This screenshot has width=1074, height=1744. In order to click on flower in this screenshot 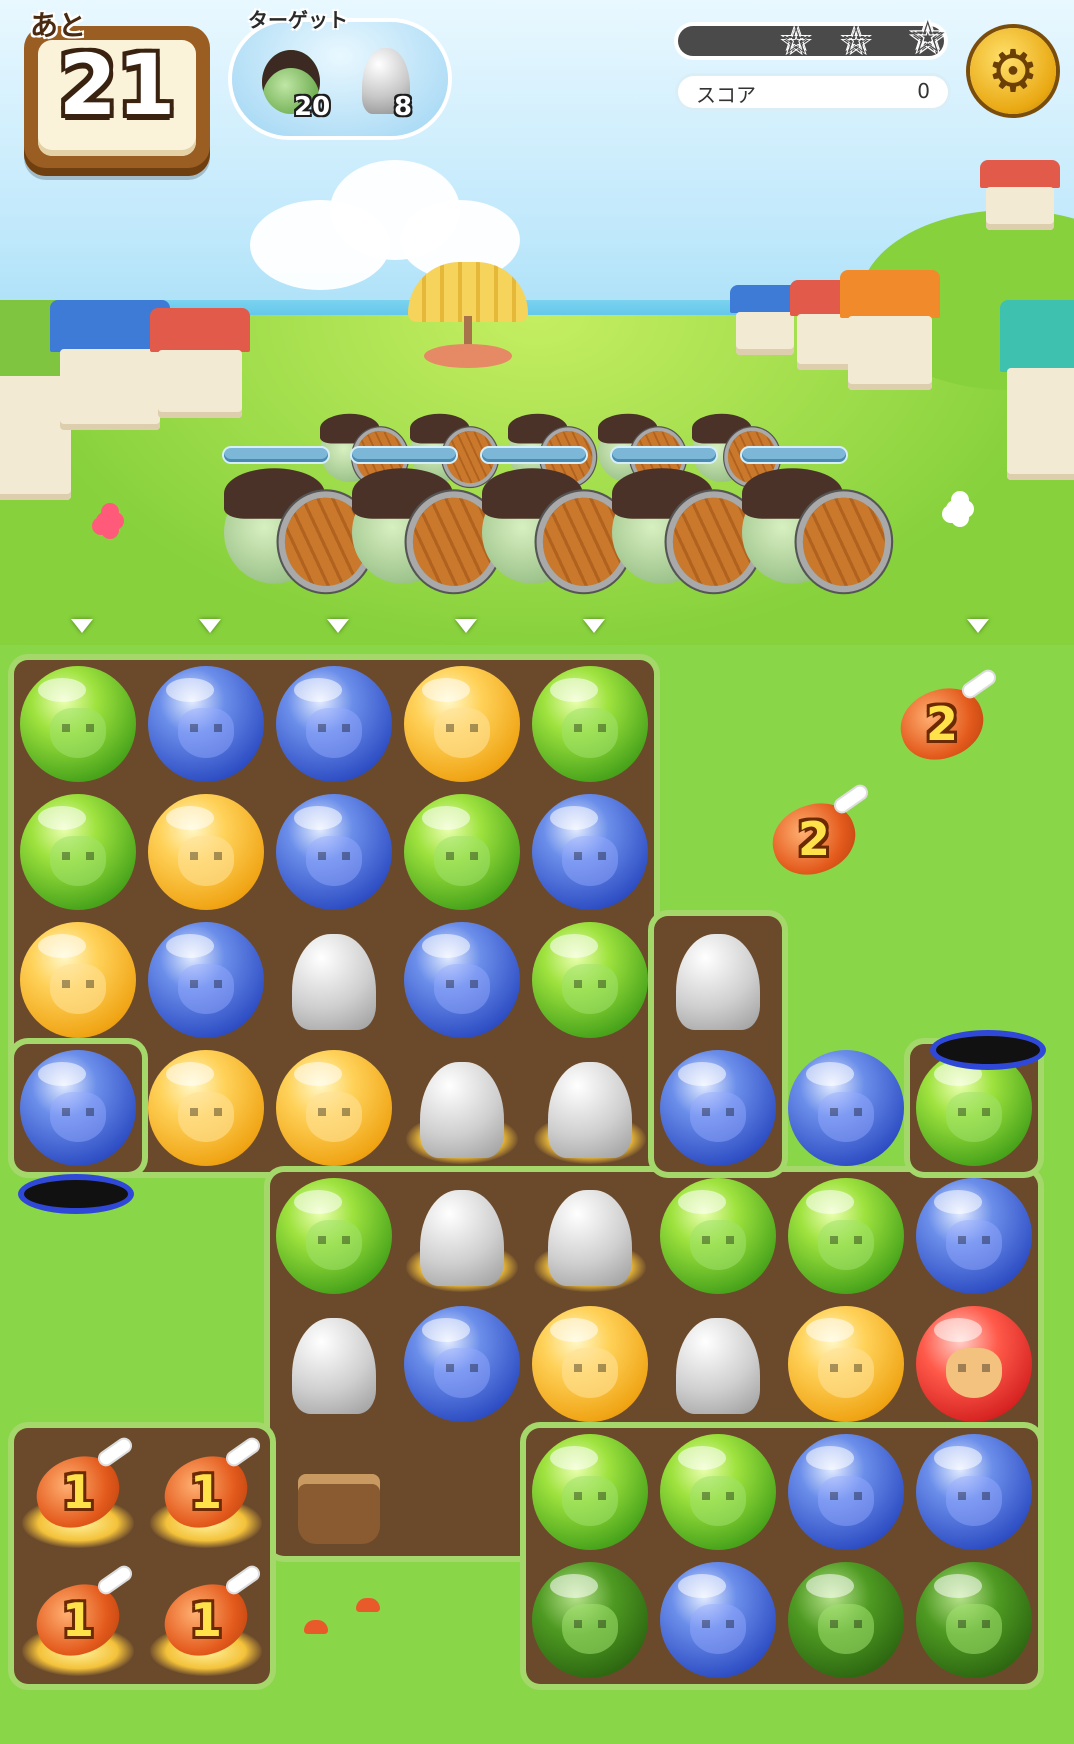, I will do `click(105, 521)`.